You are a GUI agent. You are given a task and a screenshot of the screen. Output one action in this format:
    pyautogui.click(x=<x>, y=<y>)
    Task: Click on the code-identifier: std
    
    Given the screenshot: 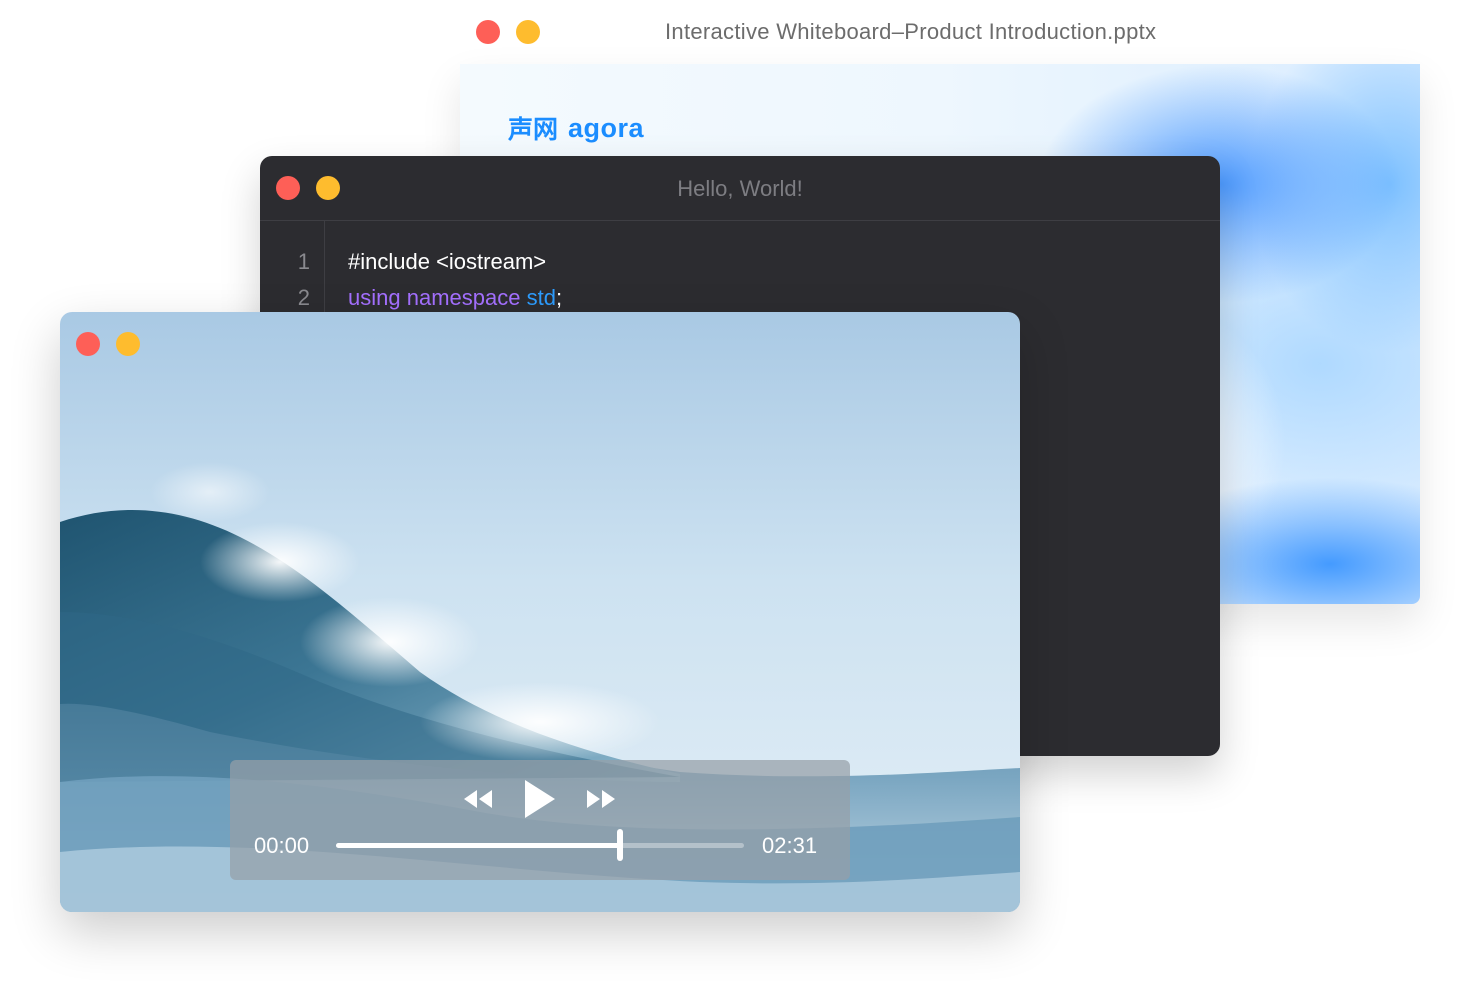 What is the action you would take?
    pyautogui.click(x=541, y=297)
    